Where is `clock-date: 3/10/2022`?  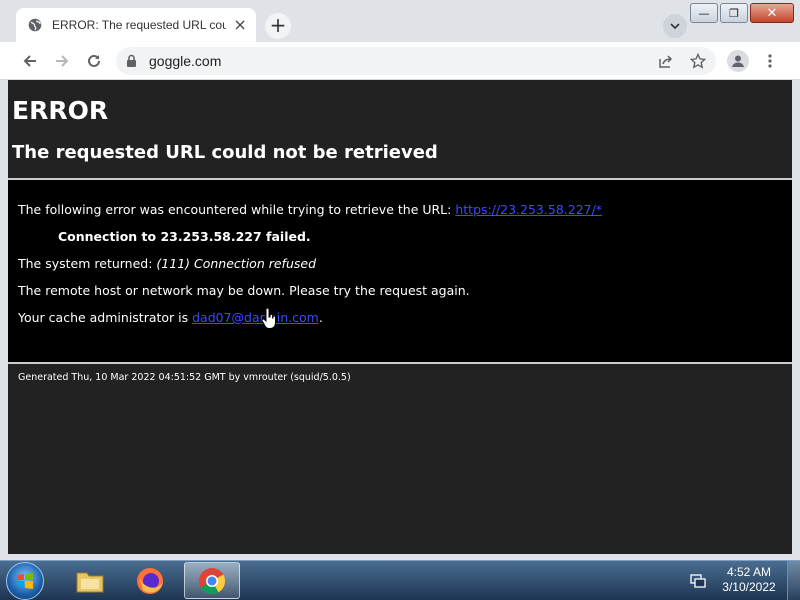 clock-date: 3/10/2022 is located at coordinates (749, 587).